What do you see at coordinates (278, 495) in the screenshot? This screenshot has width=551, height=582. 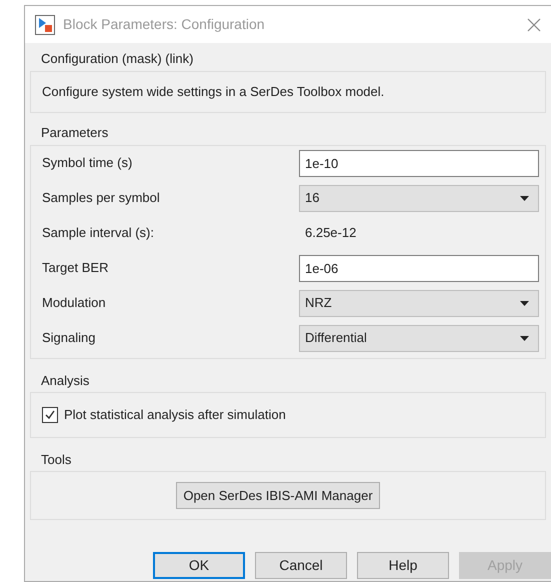 I see `manager-button: Open SerDes IBIS-AMI Manager` at bounding box center [278, 495].